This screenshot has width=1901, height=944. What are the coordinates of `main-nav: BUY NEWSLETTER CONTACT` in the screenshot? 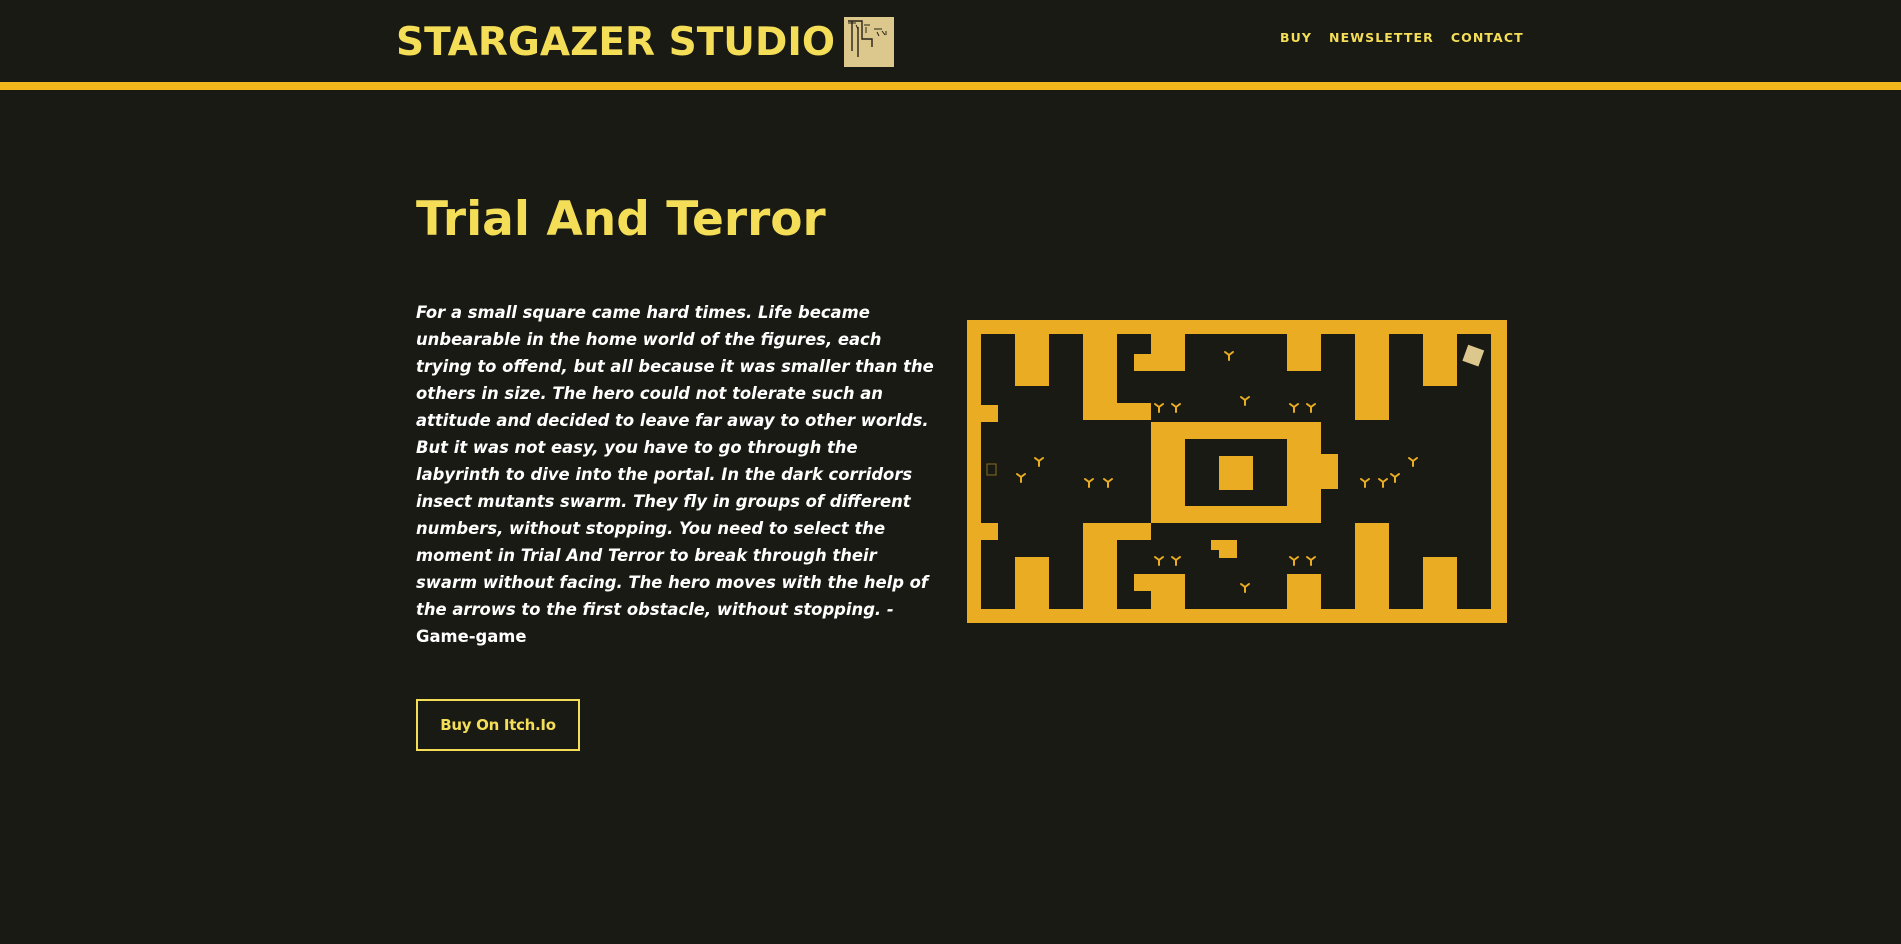 It's located at (1402, 38).